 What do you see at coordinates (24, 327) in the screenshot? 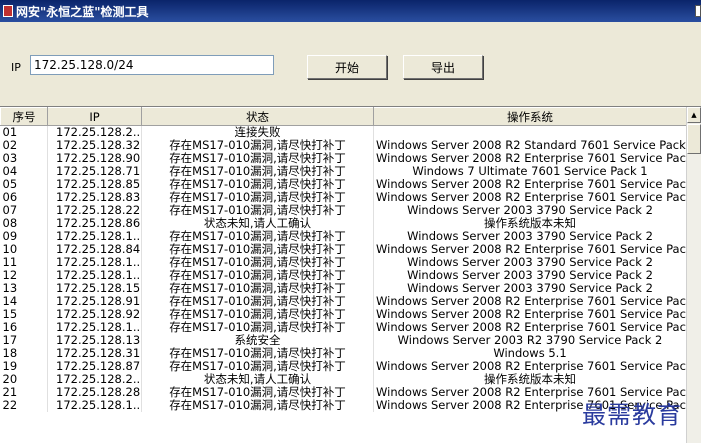
I see `cell-index: 16` at bounding box center [24, 327].